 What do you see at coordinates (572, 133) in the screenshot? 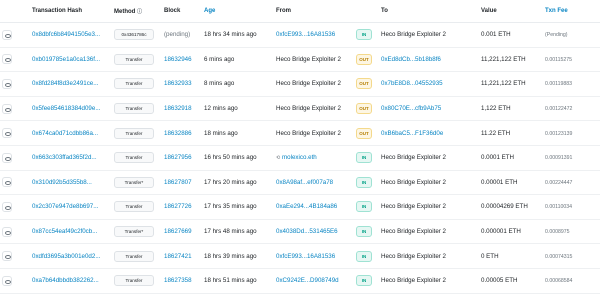
I see `txn-fee: 0.00123139` at bounding box center [572, 133].